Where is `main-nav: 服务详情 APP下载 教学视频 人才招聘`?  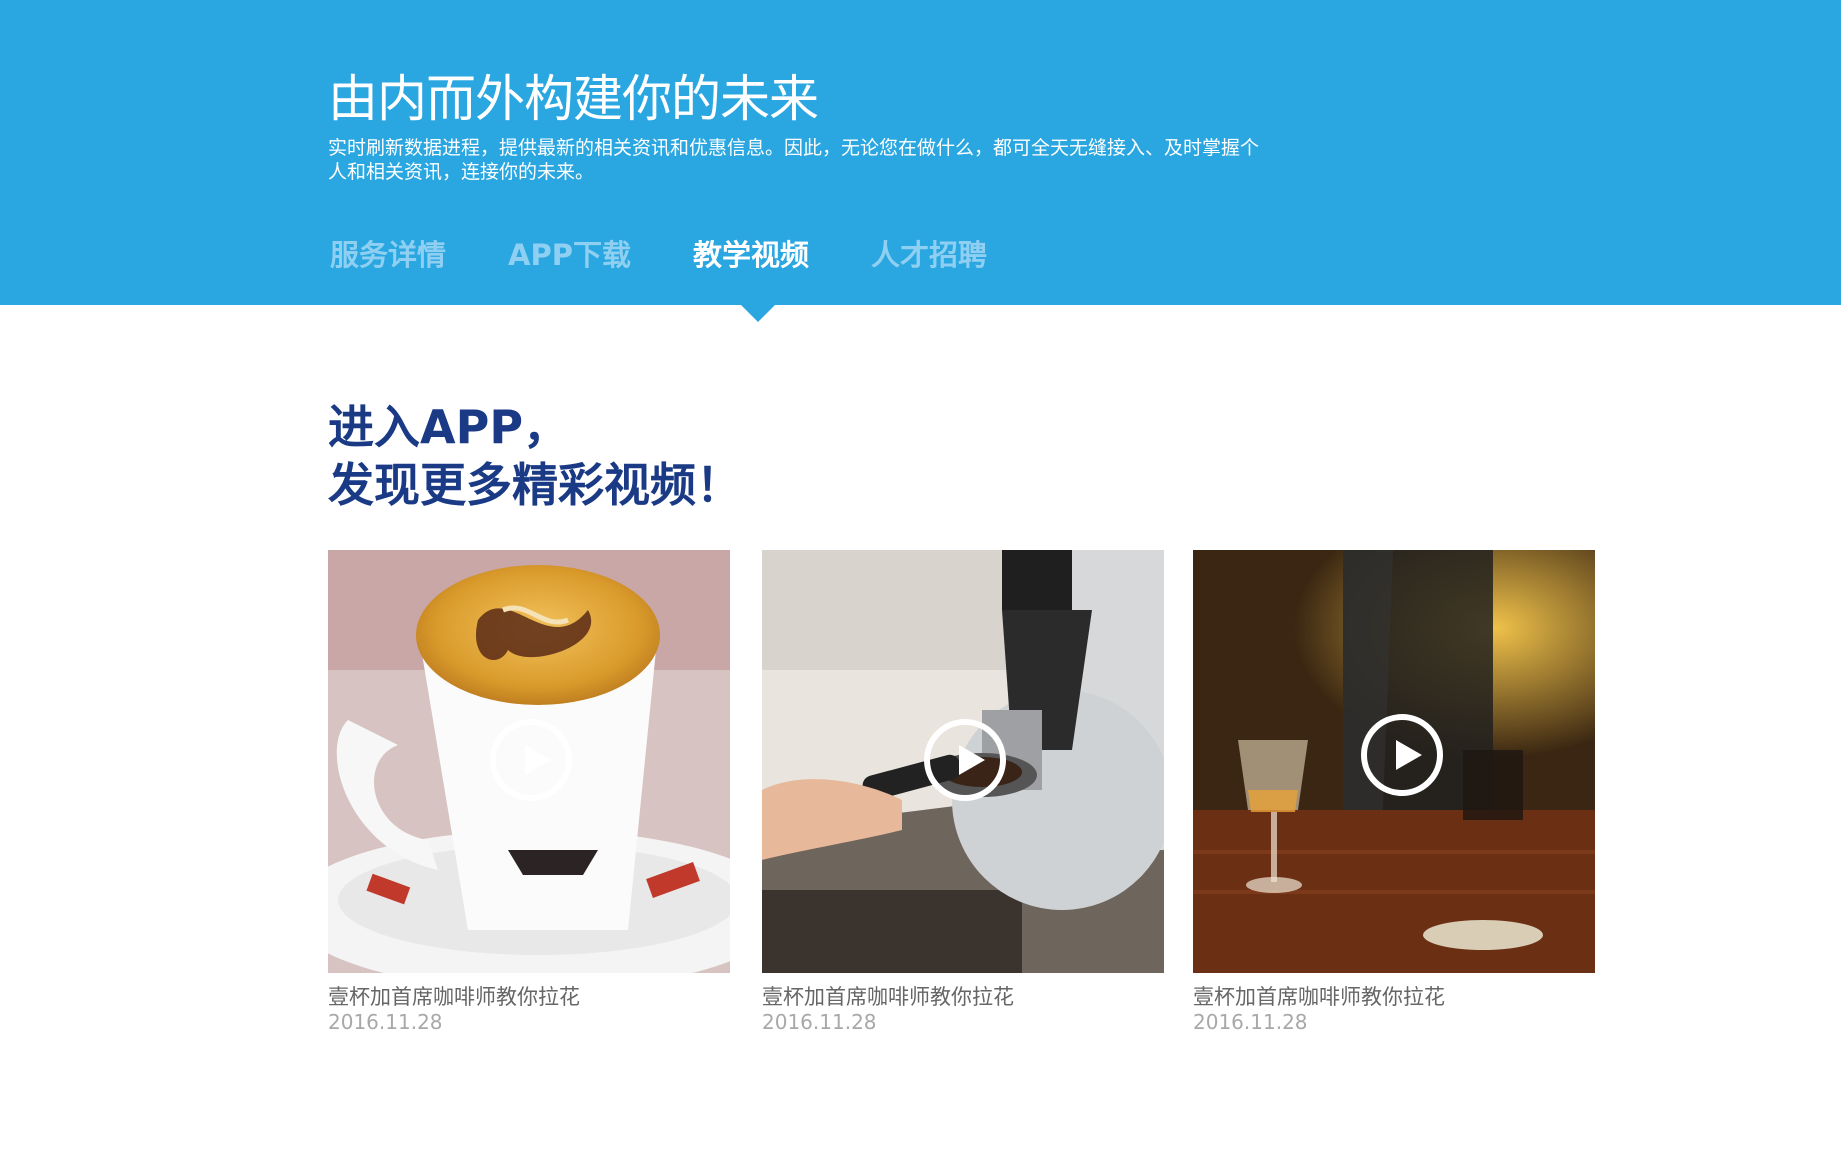 main-nav: 服务详情 APP下载 教学视频 人才招聘 is located at coordinates (689, 253).